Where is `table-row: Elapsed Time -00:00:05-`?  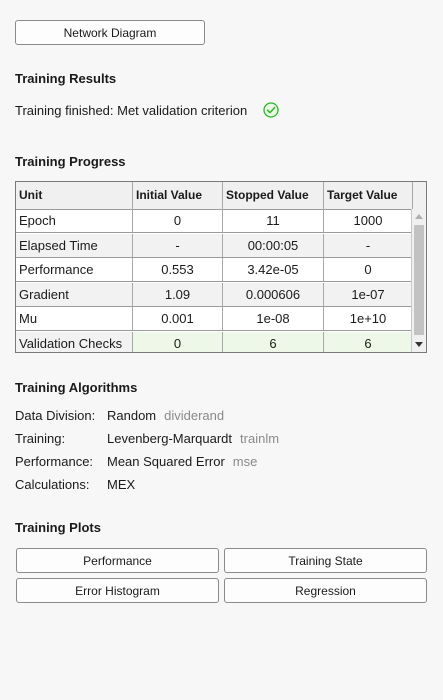
table-row: Elapsed Time -00:00:05- is located at coordinates (214, 245).